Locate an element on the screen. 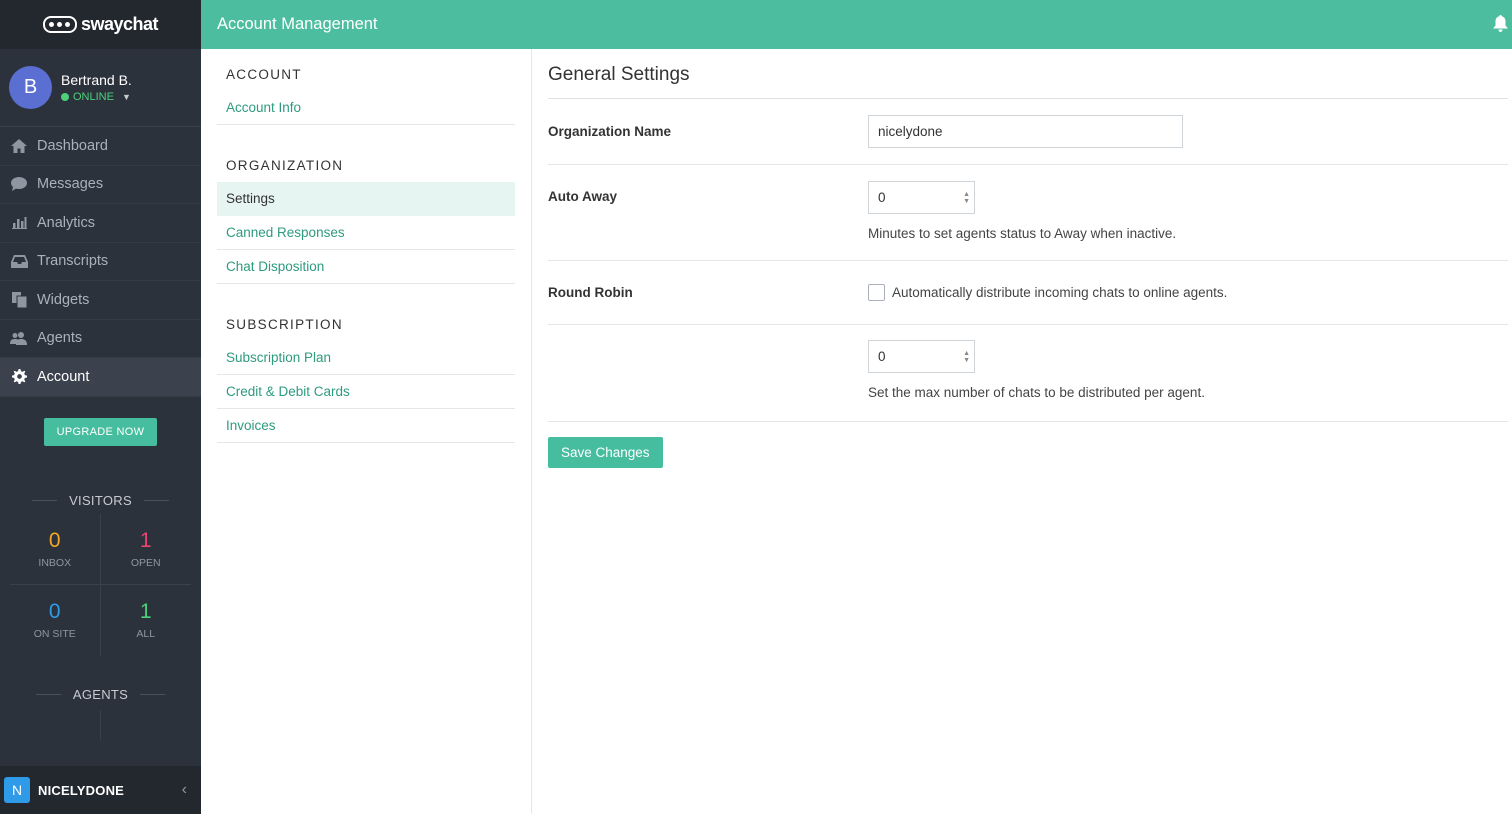 The image size is (1512, 814). round-robin-checkbox is located at coordinates (876, 292).